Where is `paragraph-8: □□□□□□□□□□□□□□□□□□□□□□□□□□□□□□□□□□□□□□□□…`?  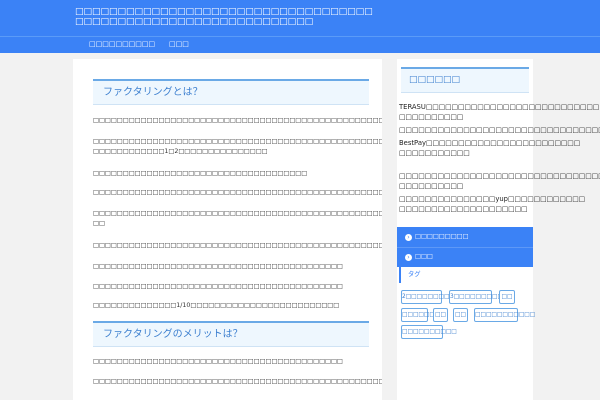 paragraph-8: □□□□□□□□□□□□□□□□□□□□□□□□□□□□□□□□□□□□□□□□… is located at coordinates (237, 245).